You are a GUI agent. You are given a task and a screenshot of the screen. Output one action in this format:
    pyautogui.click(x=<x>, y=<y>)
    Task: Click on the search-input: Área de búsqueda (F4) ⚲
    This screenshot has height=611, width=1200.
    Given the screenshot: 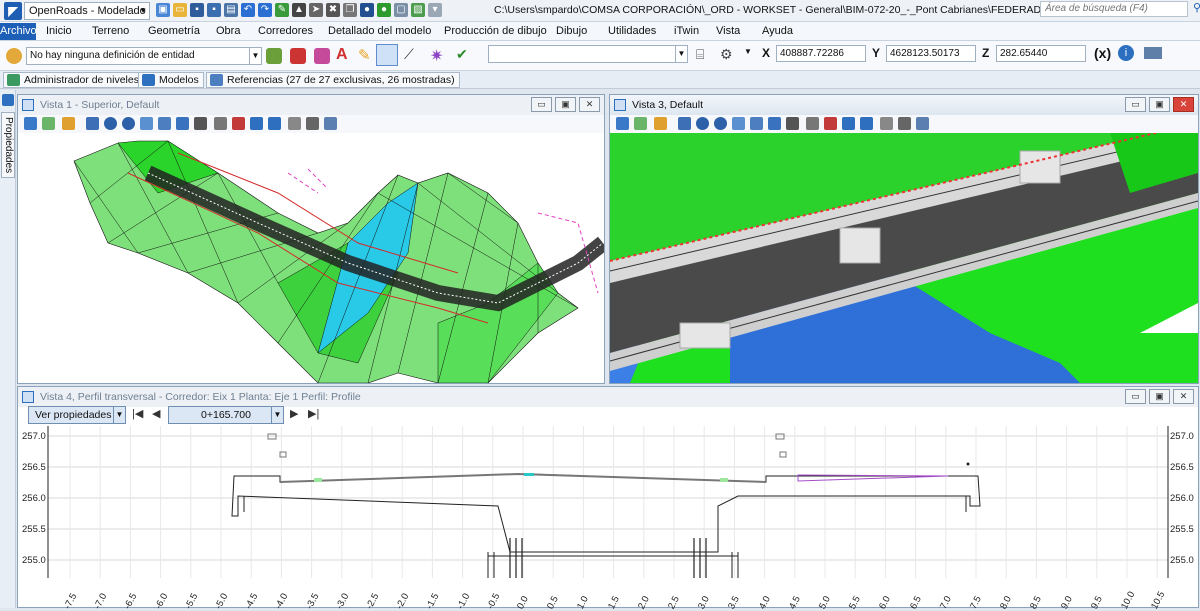 What is the action you would take?
    pyautogui.click(x=1120, y=9)
    